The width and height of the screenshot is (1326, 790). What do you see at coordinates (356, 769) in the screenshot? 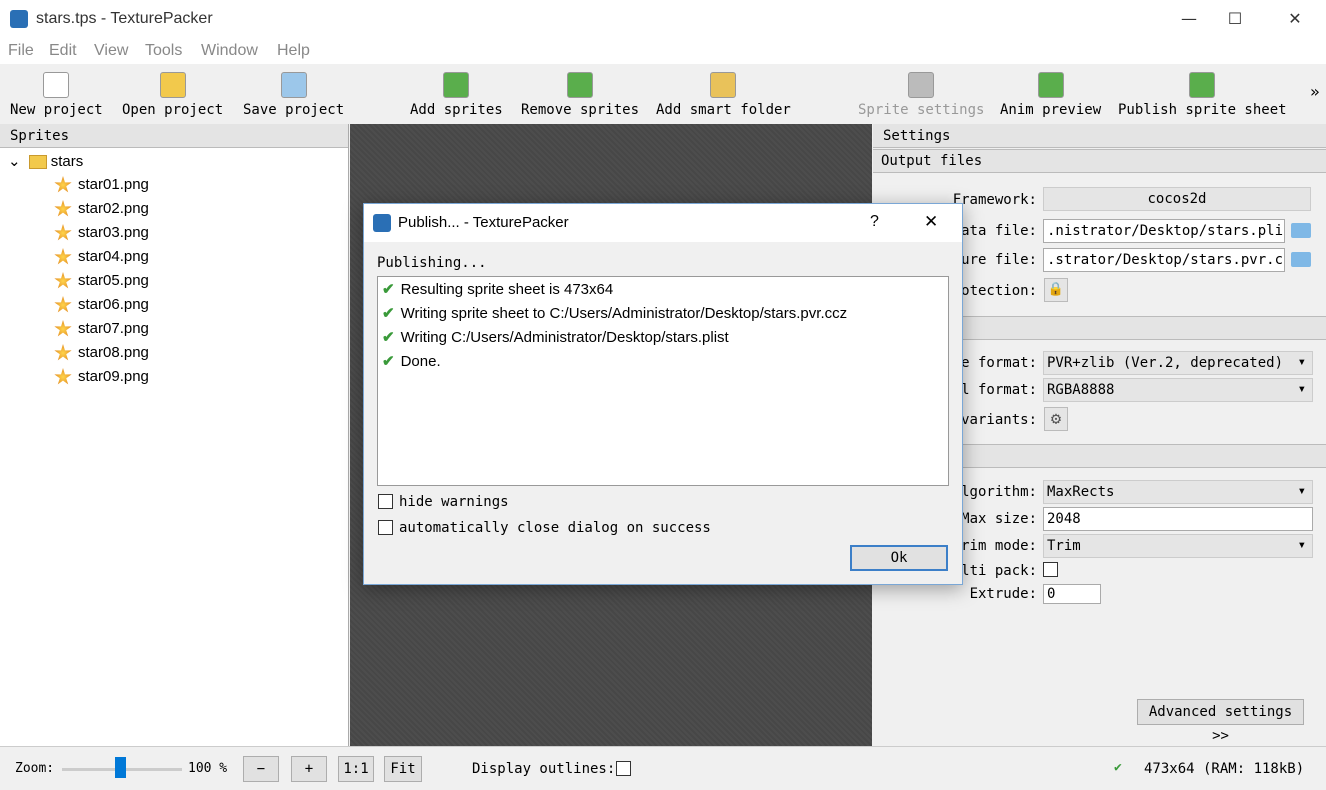
I see `zoom-actual-button: 1:1` at bounding box center [356, 769].